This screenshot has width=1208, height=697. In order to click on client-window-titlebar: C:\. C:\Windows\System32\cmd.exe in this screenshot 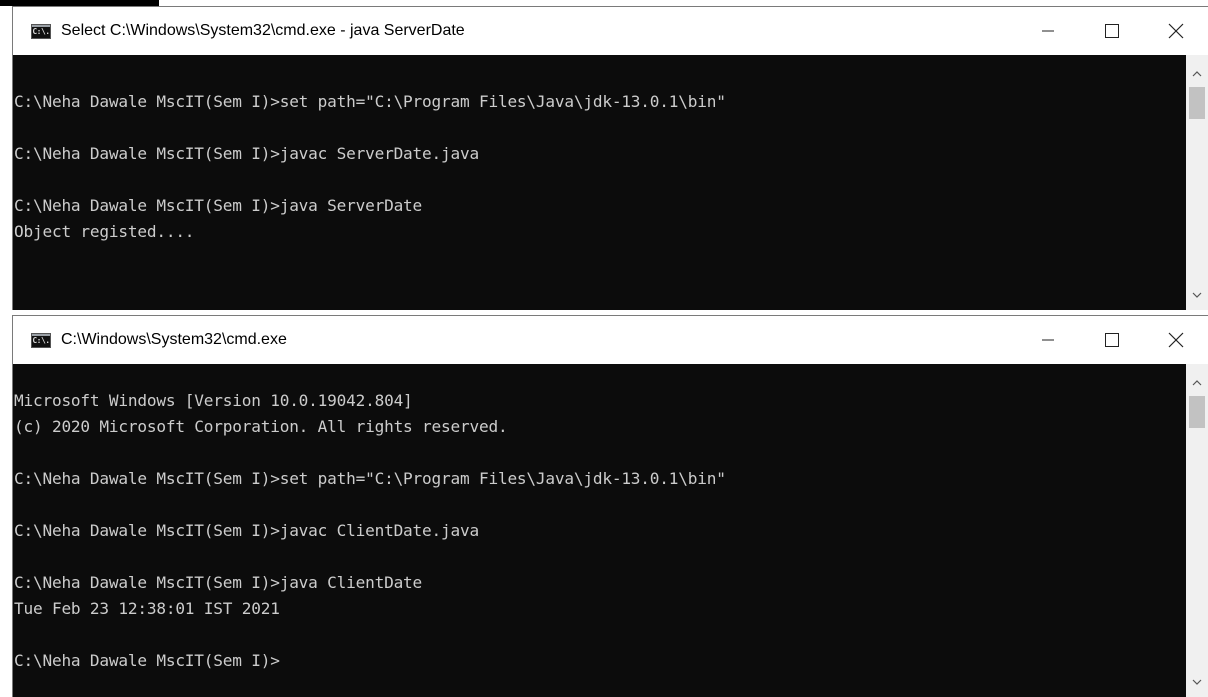, I will do `click(610, 340)`.